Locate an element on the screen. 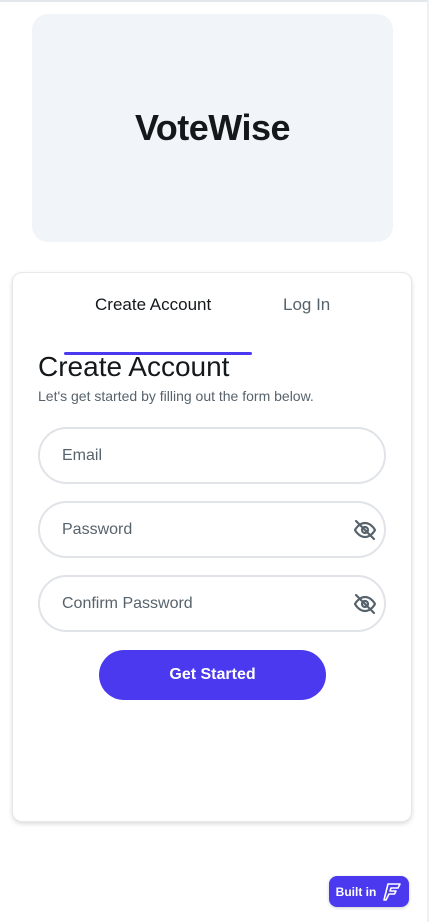 The image size is (429, 922). confirm-password-input is located at coordinates (212, 603).